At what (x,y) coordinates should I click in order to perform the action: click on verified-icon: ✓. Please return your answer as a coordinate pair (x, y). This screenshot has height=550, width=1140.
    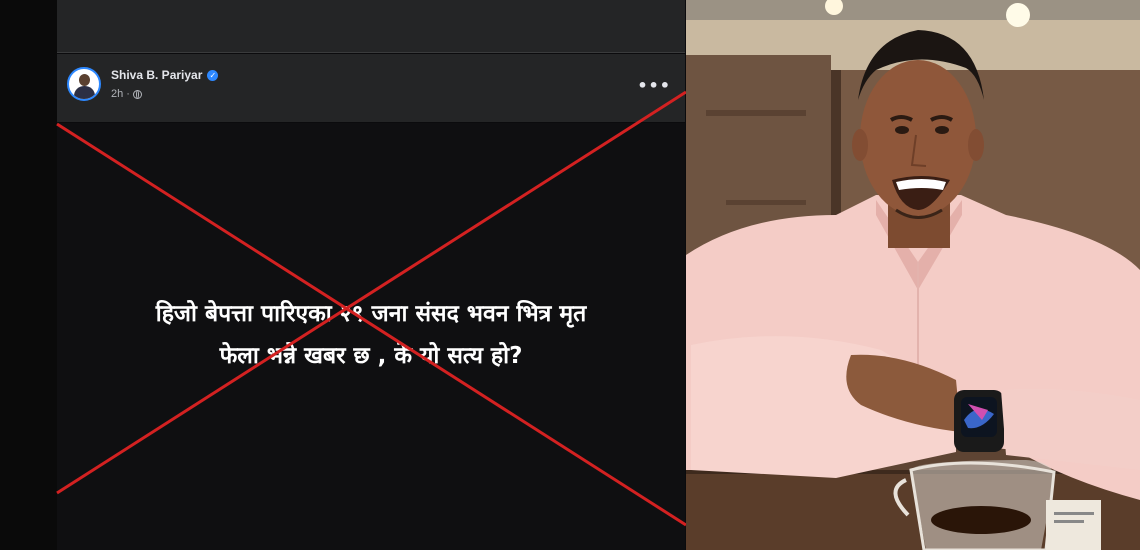
    Looking at the image, I should click on (213, 75).